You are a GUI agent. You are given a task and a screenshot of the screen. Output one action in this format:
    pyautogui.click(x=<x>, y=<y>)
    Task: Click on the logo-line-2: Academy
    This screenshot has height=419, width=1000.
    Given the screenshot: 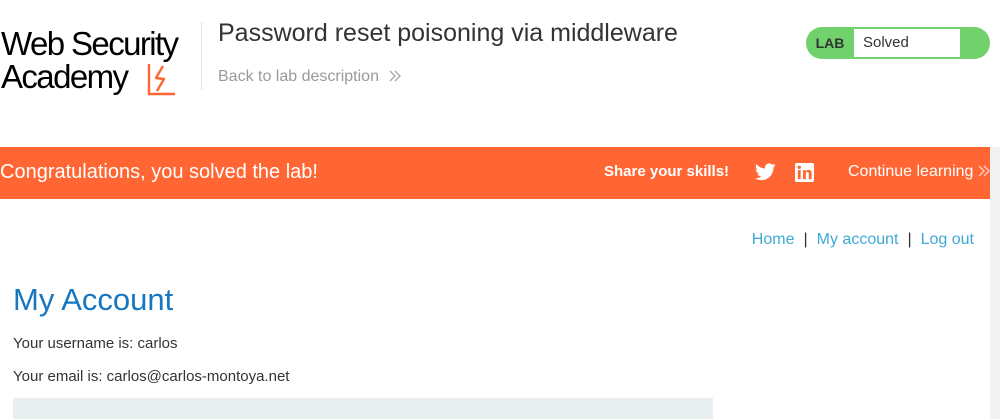 What is the action you would take?
    pyautogui.click(x=65, y=76)
    